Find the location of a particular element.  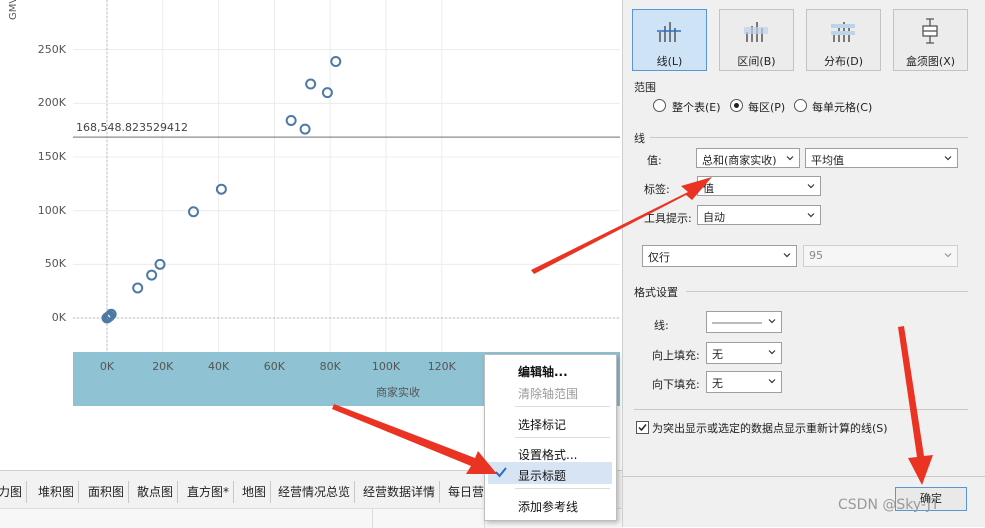

recalc-checkbox-label: 为突出显示或选定的数据点显示重新计算的线(S) is located at coordinates (770, 428).